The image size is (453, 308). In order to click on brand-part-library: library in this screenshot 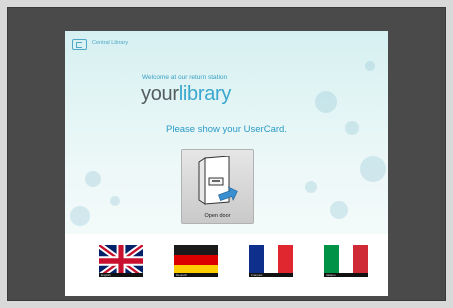, I will do `click(205, 94)`.